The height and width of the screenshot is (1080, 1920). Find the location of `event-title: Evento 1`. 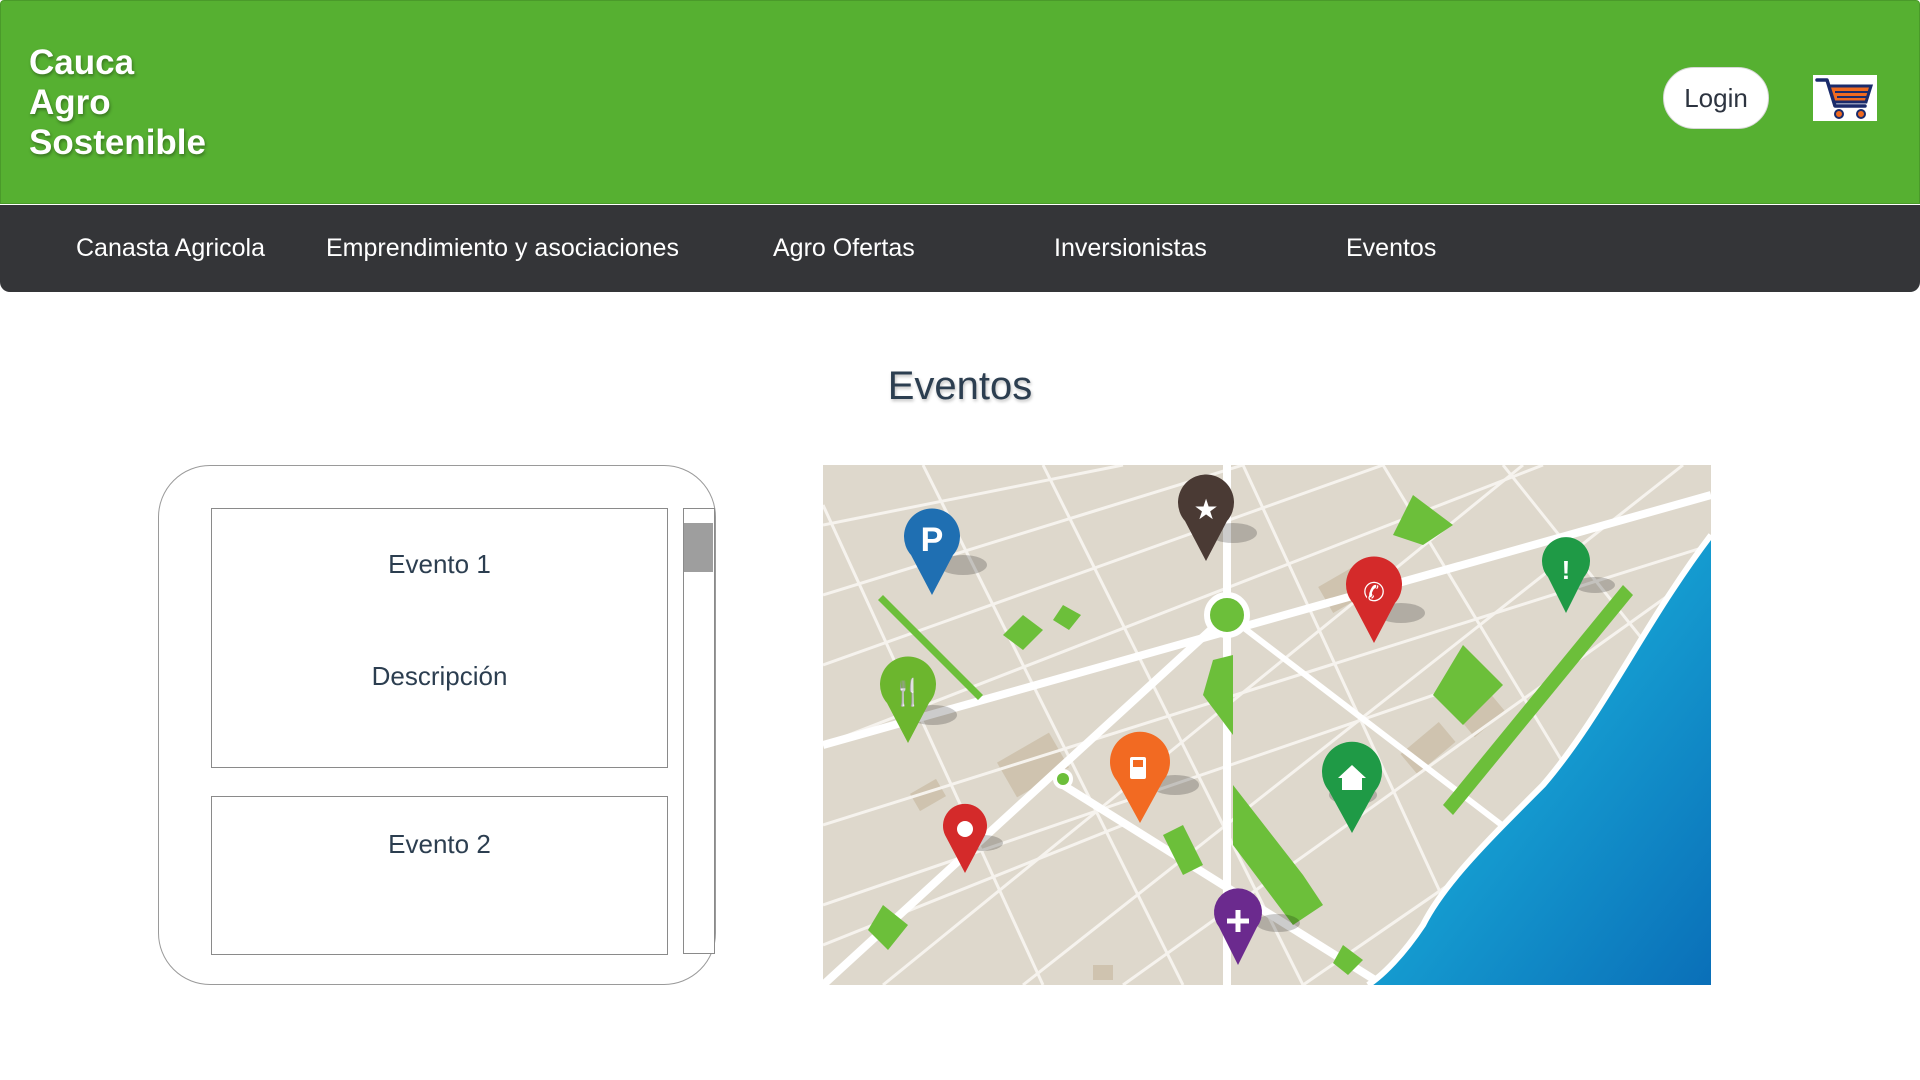

event-title: Evento 1 is located at coordinates (439, 564).